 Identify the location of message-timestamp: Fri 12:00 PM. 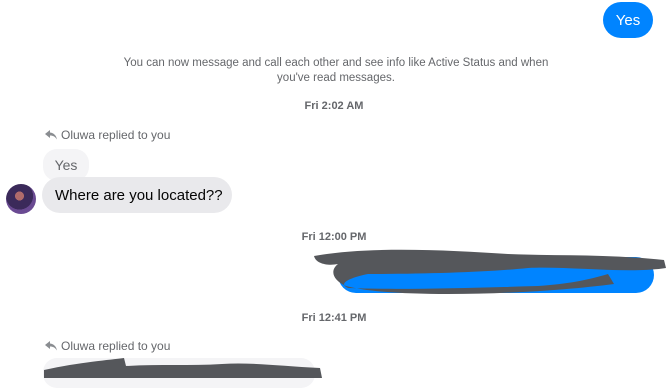
(334, 237).